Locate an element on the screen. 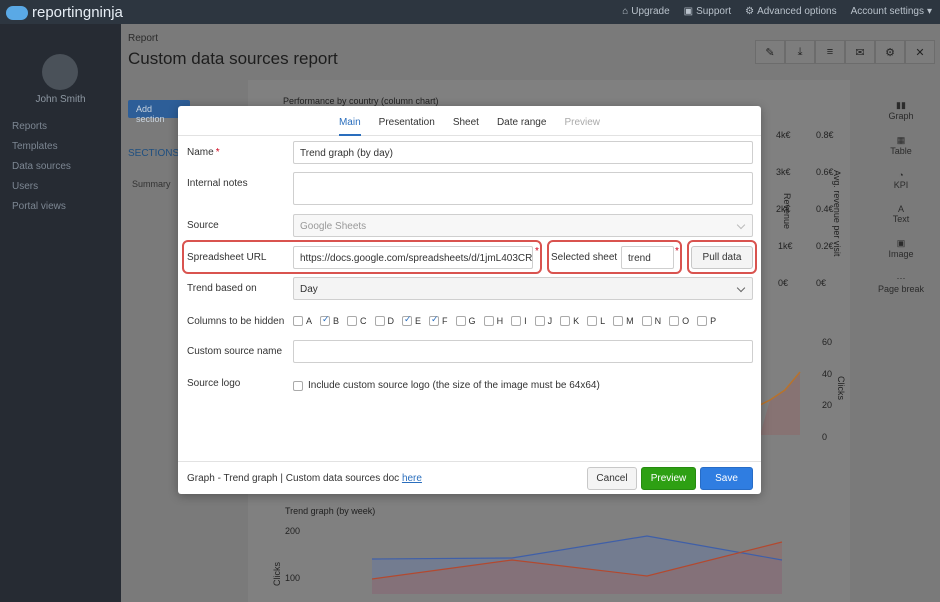 The image size is (940, 602). mail-icon: ✉ is located at coordinates (860, 52).